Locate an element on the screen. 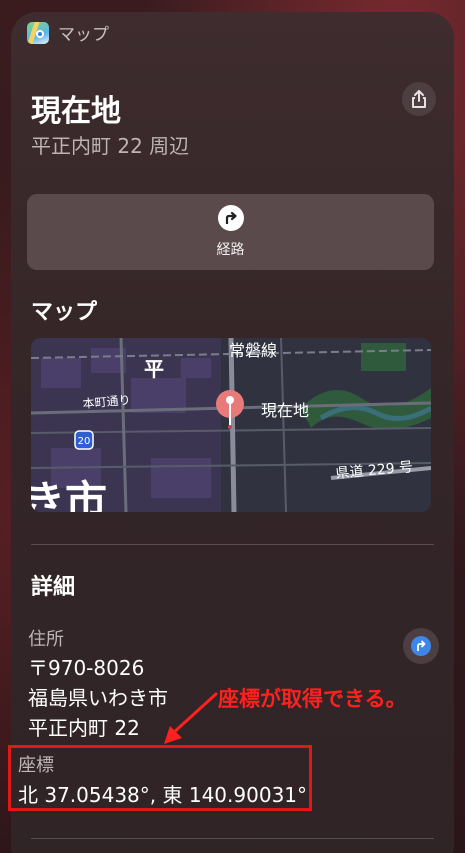  location-subtitle: 平正内町 22 周辺 is located at coordinates (110, 146).